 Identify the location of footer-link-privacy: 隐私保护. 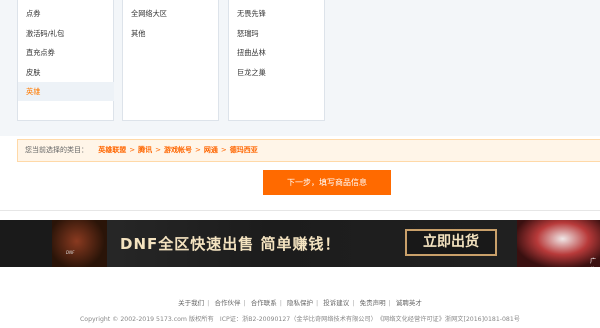
(300, 303).